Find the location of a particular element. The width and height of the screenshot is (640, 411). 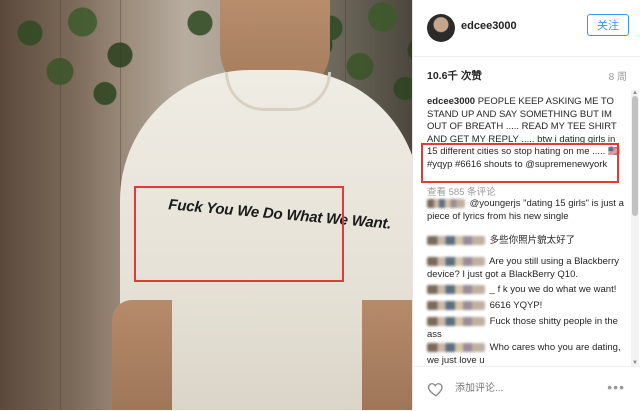

comment-item: 多些你照片貌太好了 is located at coordinates (526, 241).